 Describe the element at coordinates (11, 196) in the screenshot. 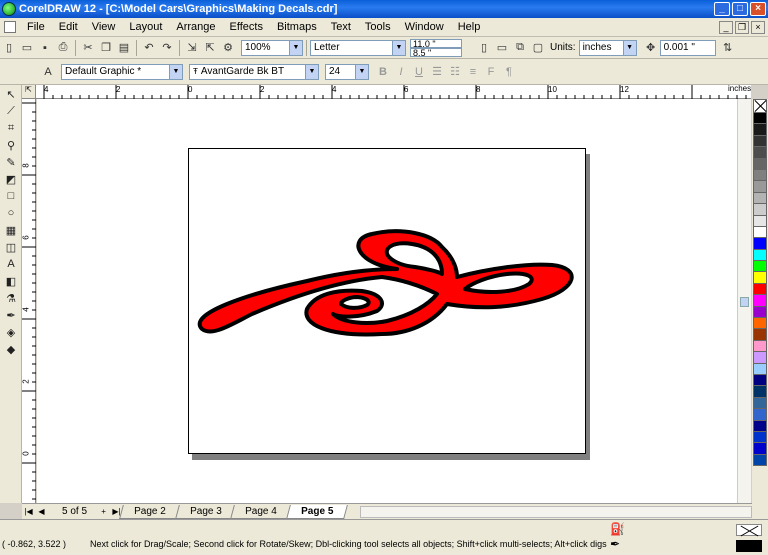

I see `rectangle-tool-icon: □` at that location.